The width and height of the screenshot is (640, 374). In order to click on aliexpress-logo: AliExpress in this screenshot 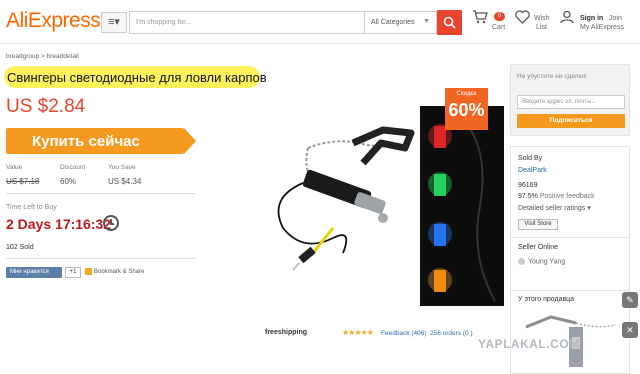, I will do `click(53, 21)`.